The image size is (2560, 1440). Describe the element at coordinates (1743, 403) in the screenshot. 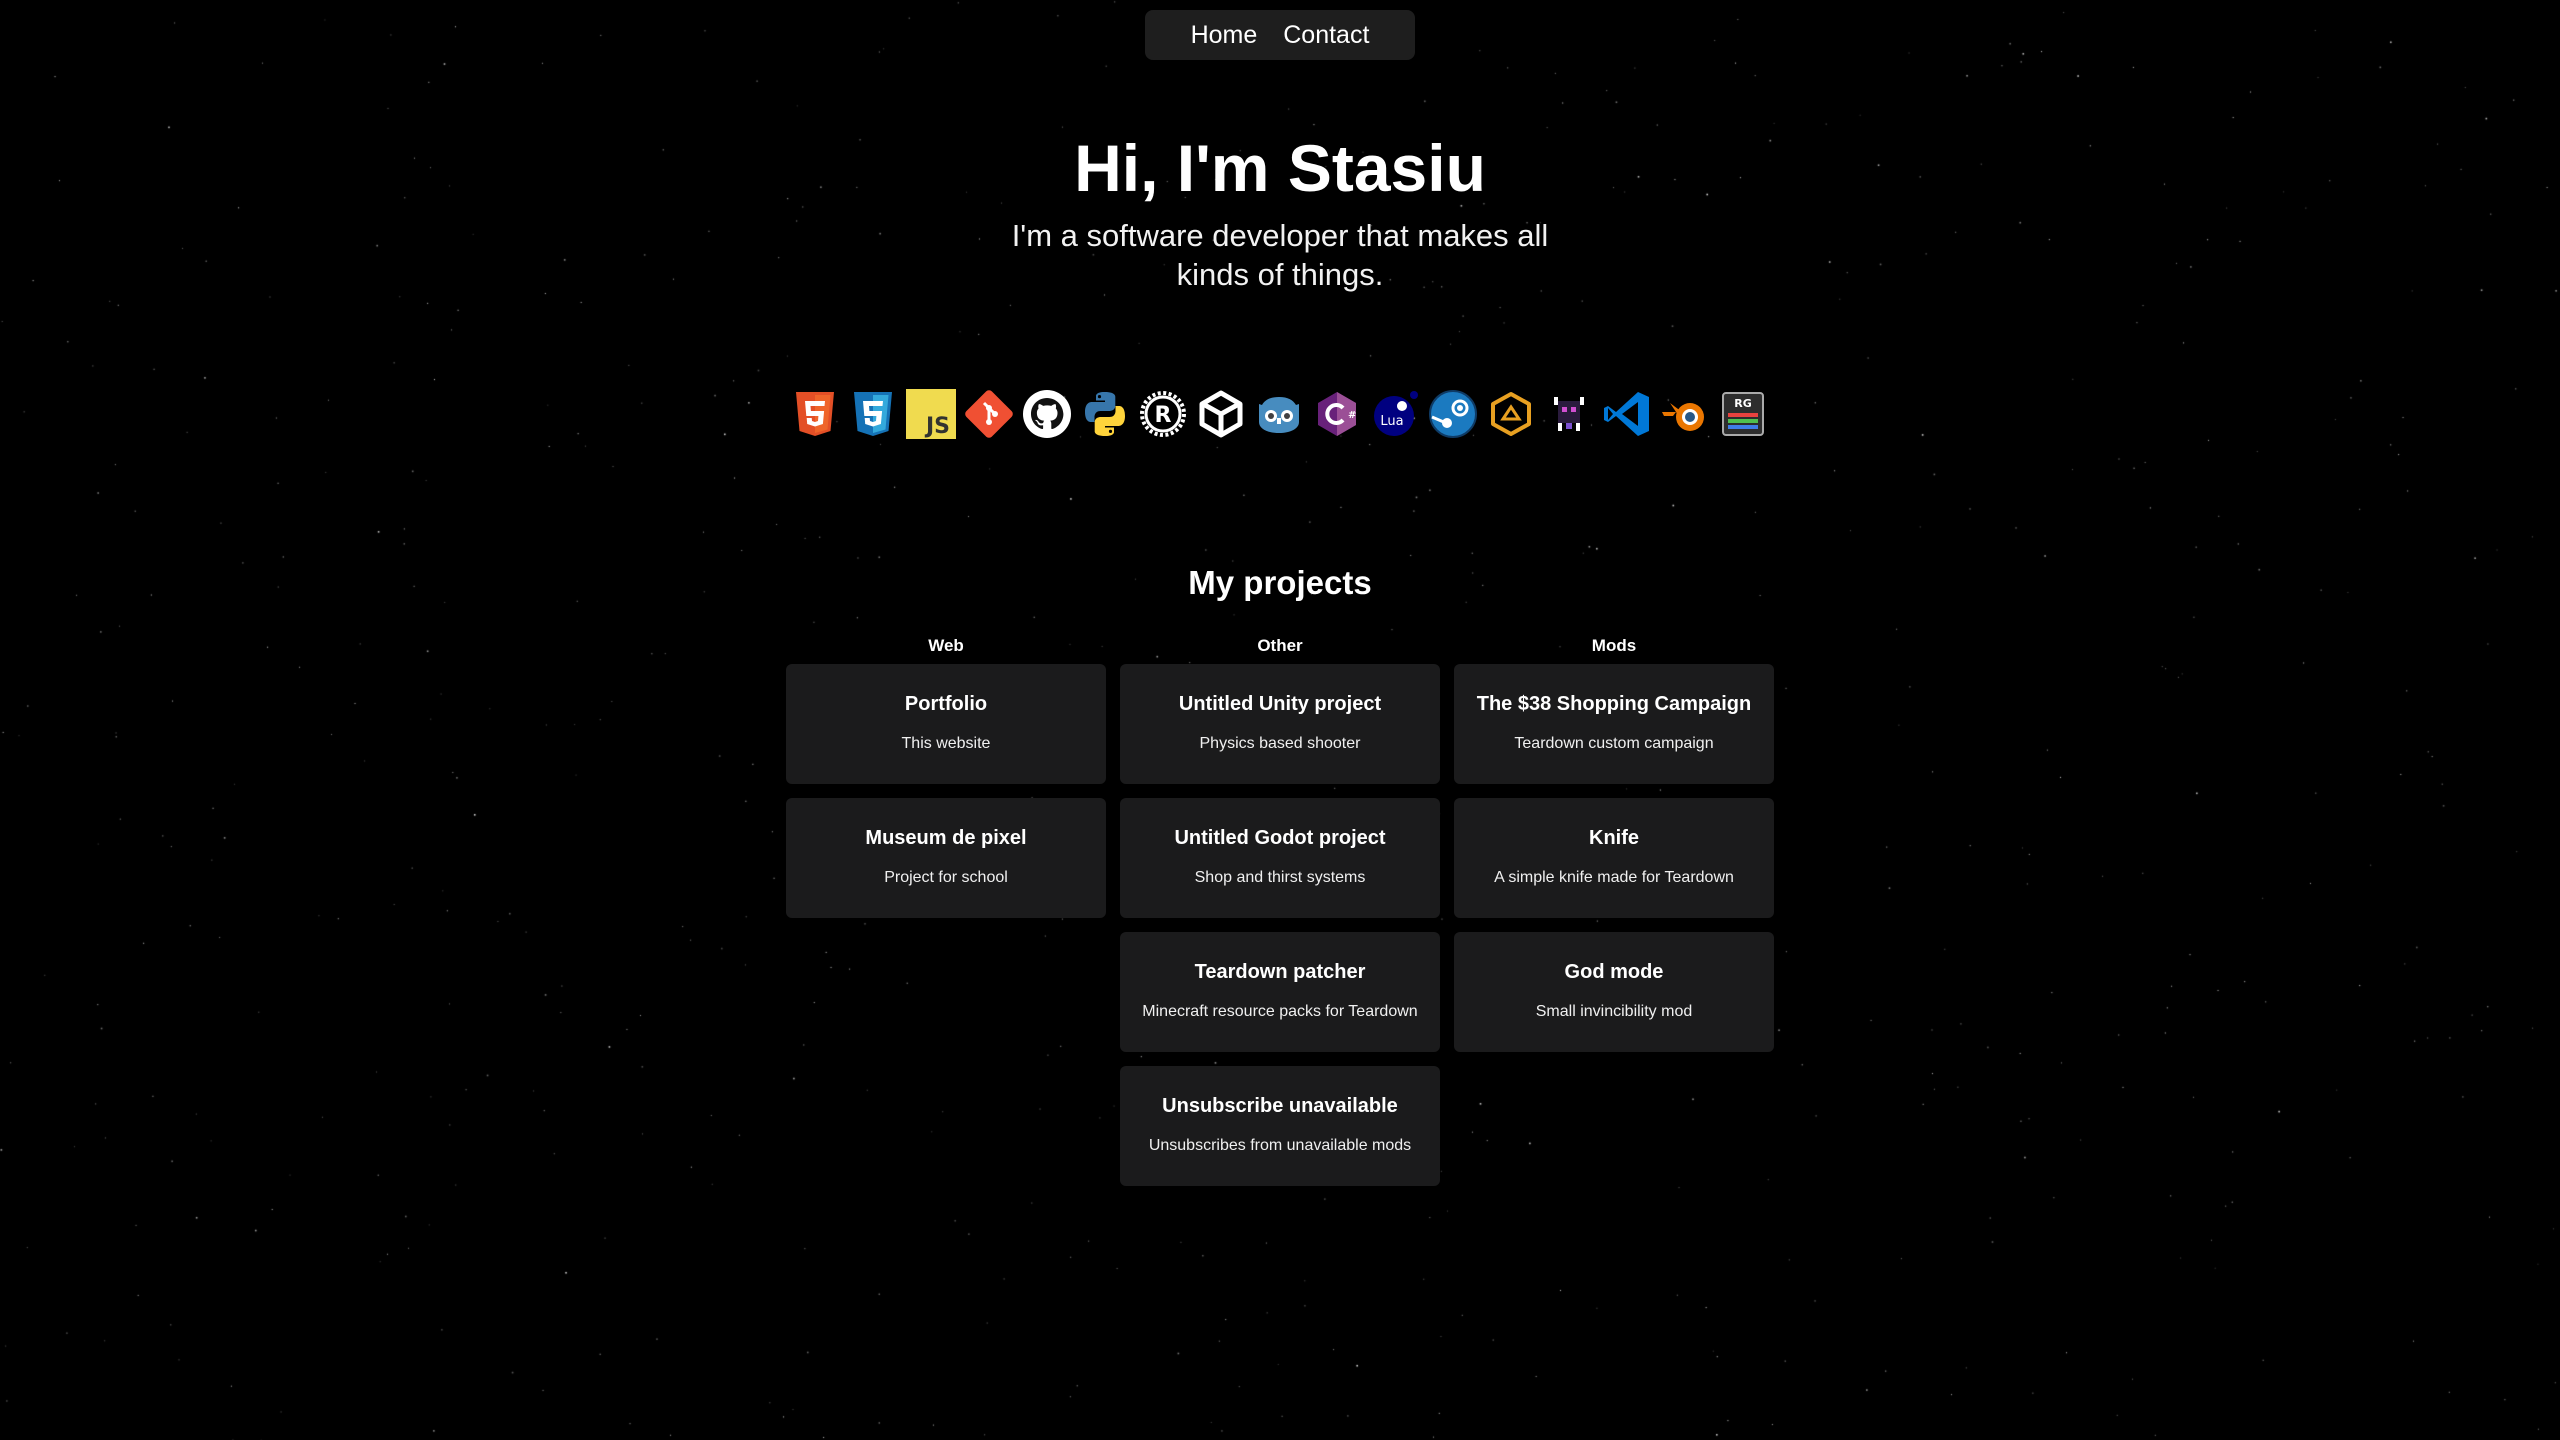

I see `svg-text: RG` at that location.